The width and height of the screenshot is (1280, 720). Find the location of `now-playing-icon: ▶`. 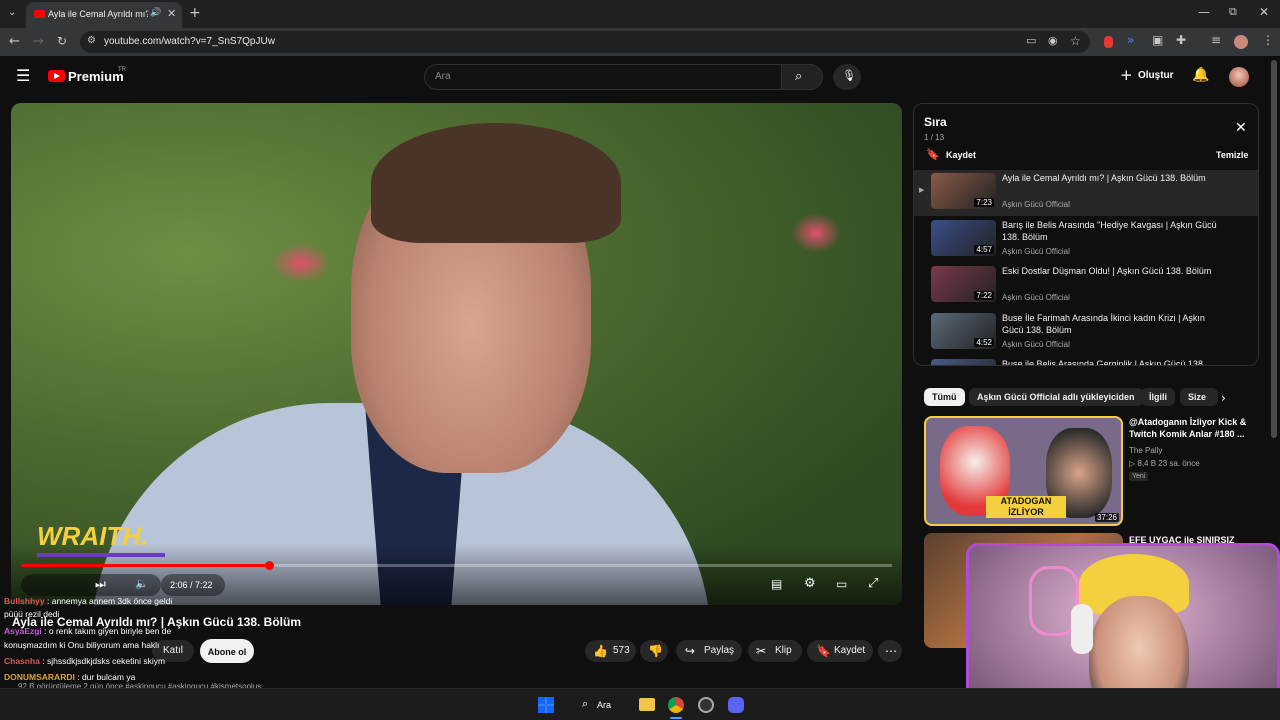

now-playing-icon: ▶ is located at coordinates (922, 190).